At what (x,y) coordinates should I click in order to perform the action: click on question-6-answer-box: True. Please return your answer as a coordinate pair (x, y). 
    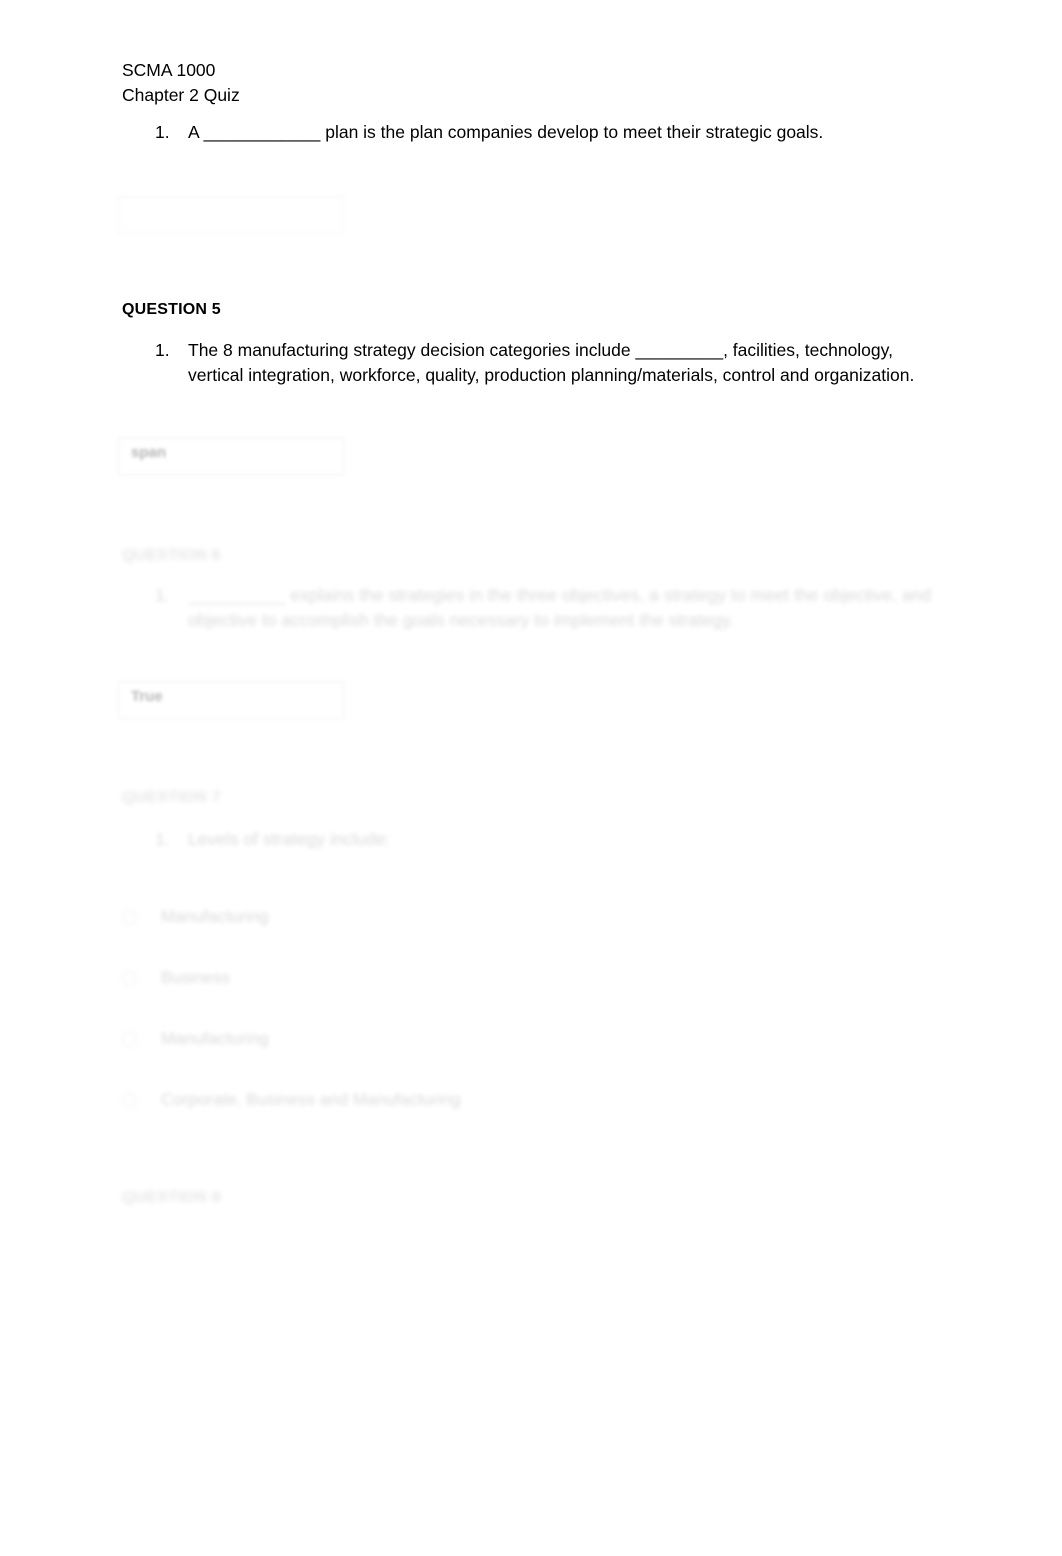
    Looking at the image, I should click on (231, 700).